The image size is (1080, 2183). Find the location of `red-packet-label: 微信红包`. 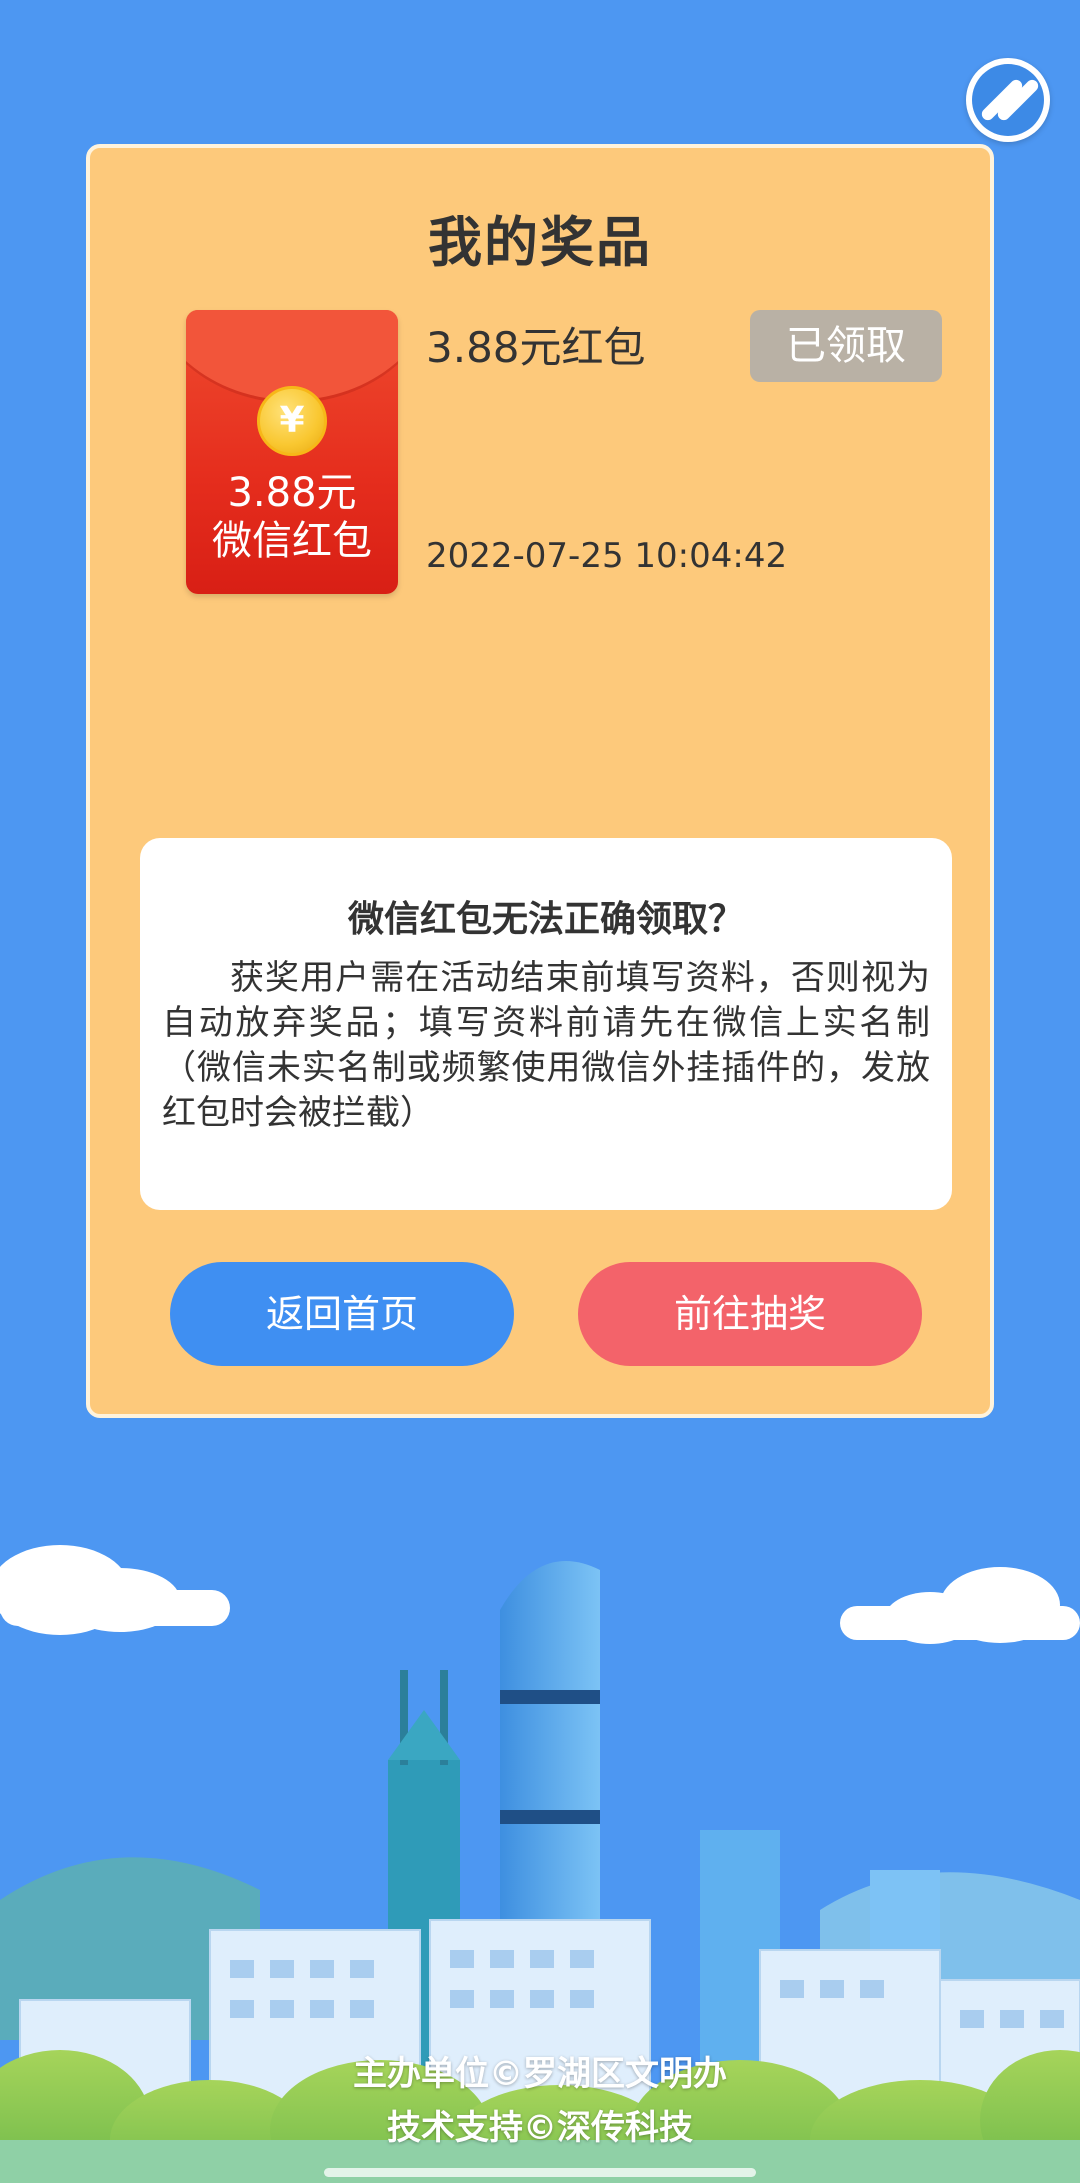

red-packet-label: 微信红包 is located at coordinates (292, 541).